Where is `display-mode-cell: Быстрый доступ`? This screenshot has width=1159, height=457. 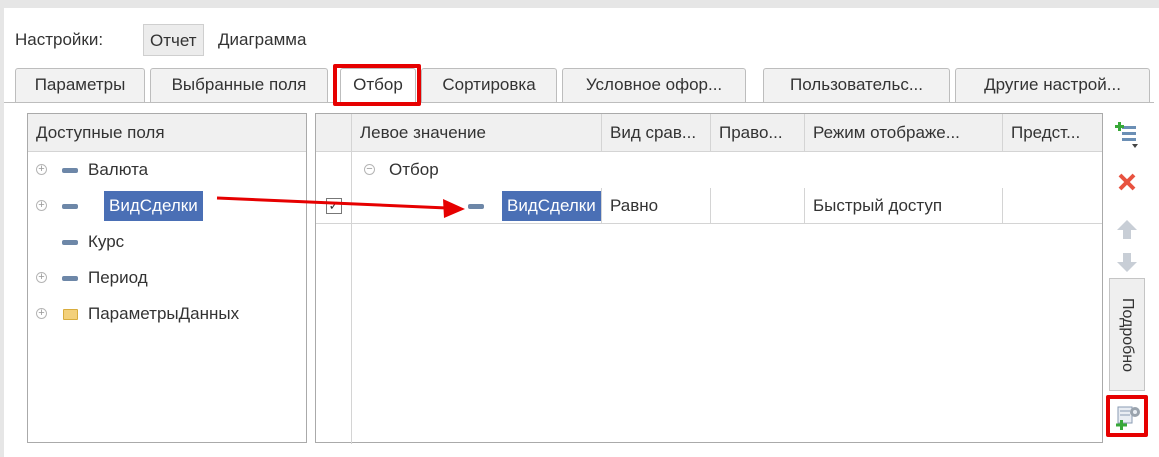 display-mode-cell: Быстрый доступ is located at coordinates (904, 206).